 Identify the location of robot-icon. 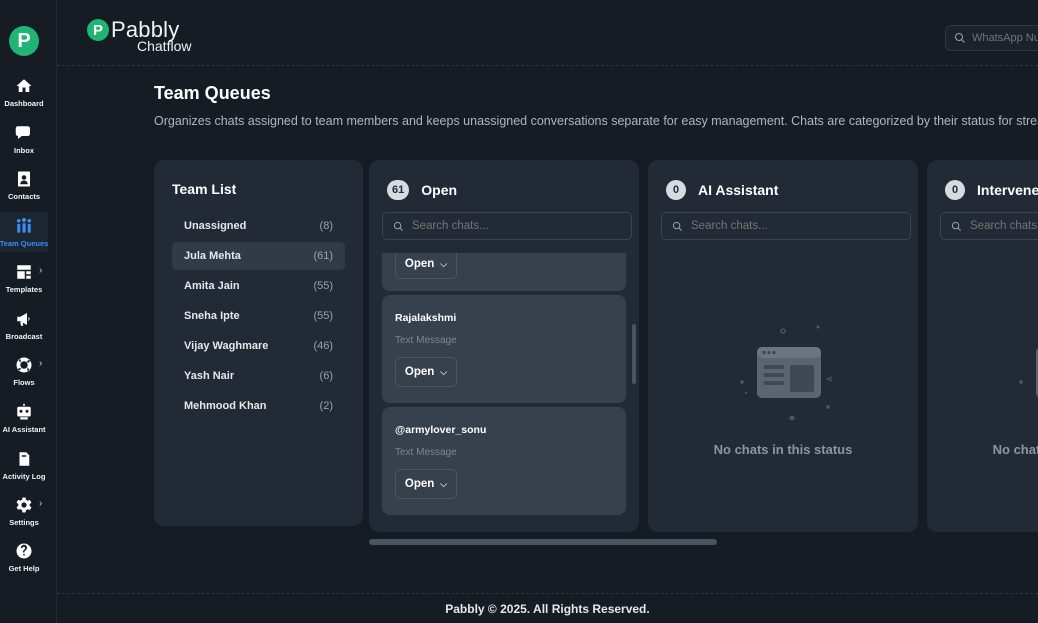
(24, 411).